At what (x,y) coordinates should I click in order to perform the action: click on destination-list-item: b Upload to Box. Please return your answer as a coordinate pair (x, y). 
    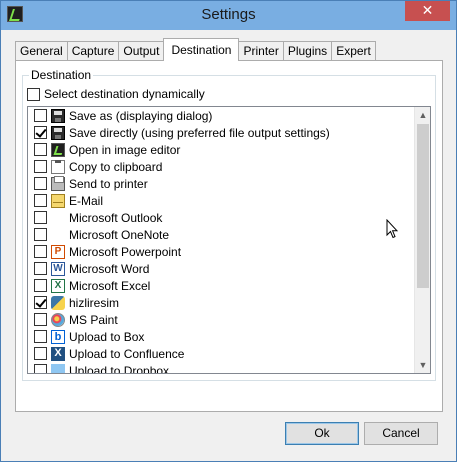
    Looking at the image, I should click on (222, 336).